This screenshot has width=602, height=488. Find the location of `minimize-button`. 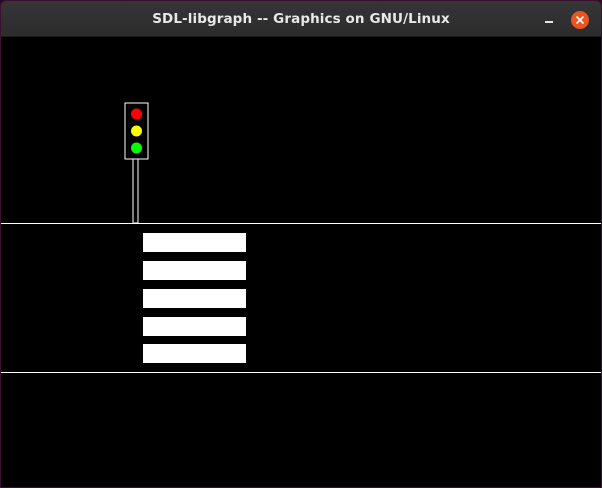

minimize-button is located at coordinates (549, 20).